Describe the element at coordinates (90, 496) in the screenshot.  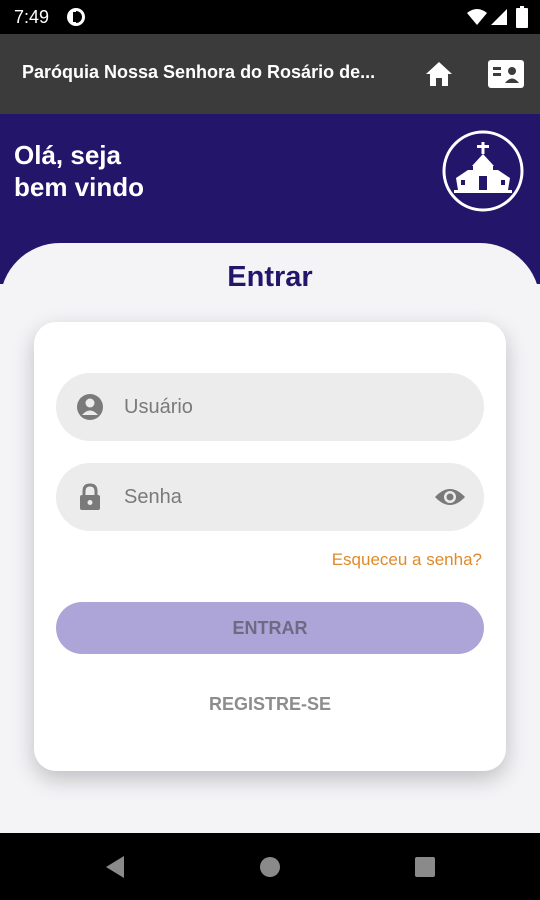
I see `lock-icon` at that location.